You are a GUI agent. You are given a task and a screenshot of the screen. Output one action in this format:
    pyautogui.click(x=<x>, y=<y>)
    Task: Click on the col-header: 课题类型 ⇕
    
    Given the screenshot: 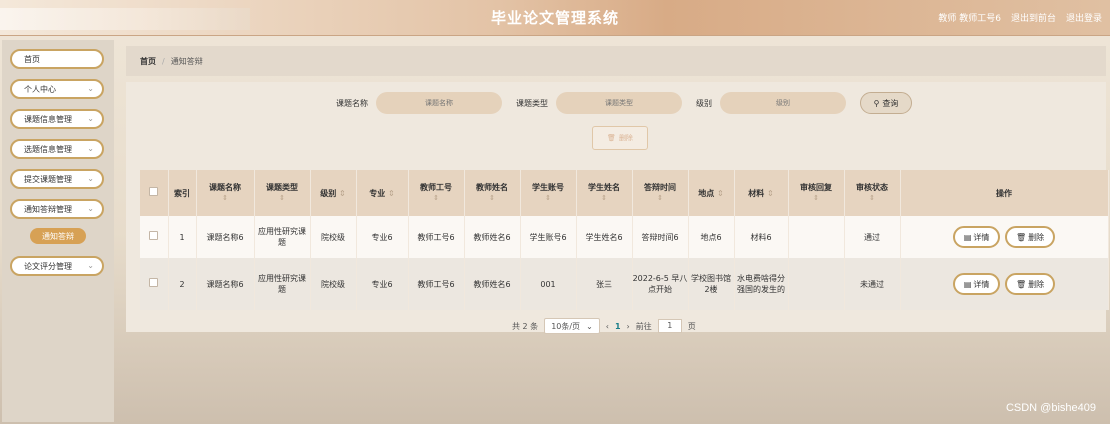 What is the action you would take?
    pyautogui.click(x=282, y=193)
    